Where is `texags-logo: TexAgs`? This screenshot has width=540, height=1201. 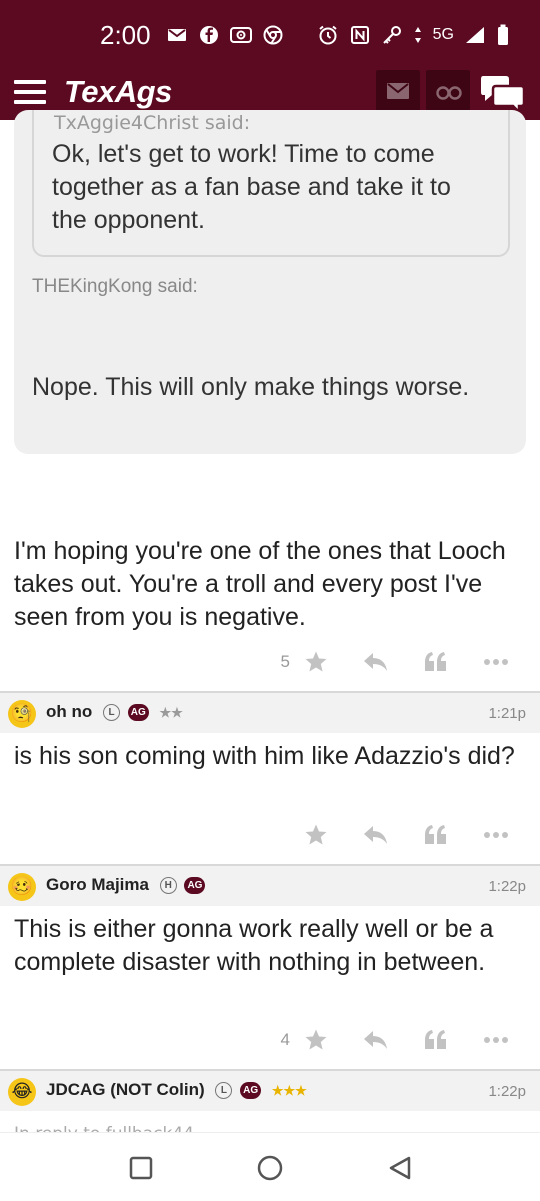 texags-logo: TexAgs is located at coordinates (118, 92).